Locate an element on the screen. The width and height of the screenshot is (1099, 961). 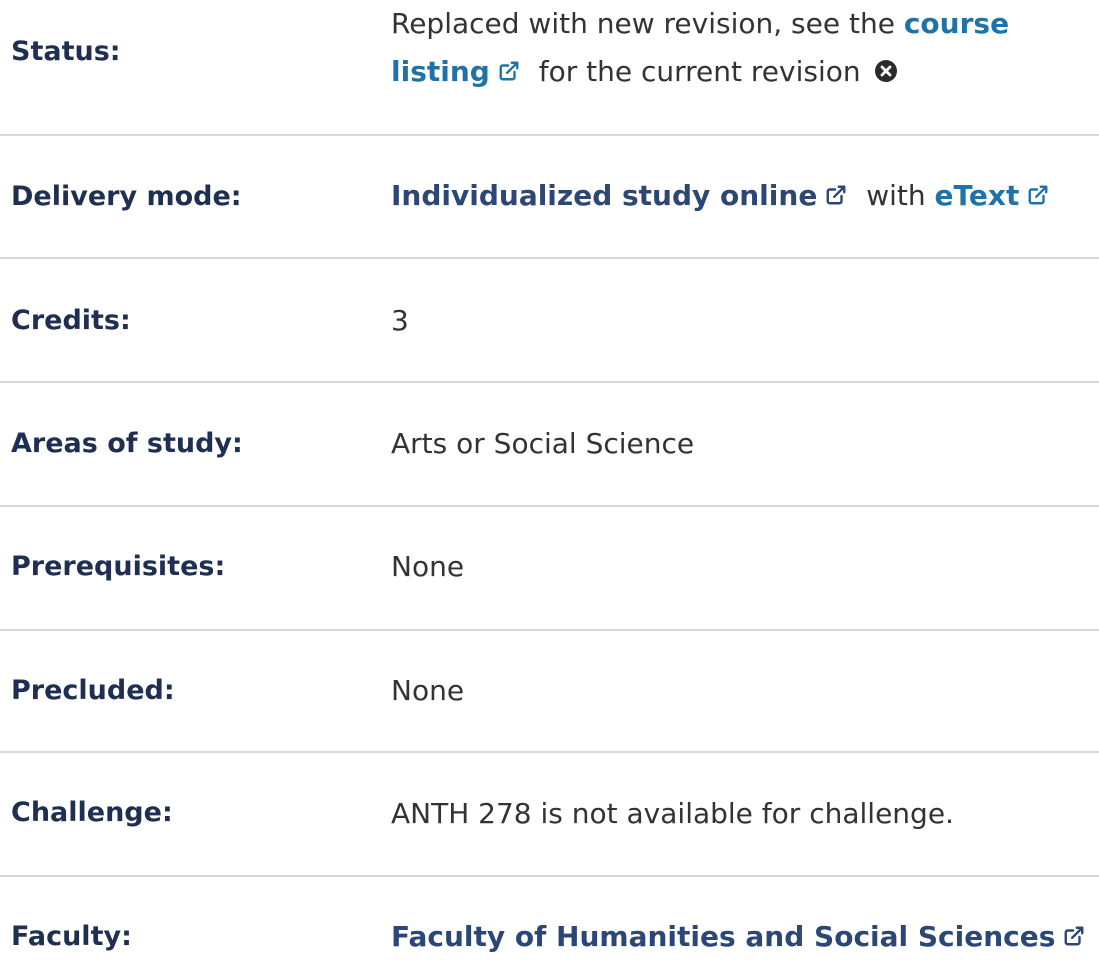
status-text-after: for the current revision is located at coordinates (699, 71).